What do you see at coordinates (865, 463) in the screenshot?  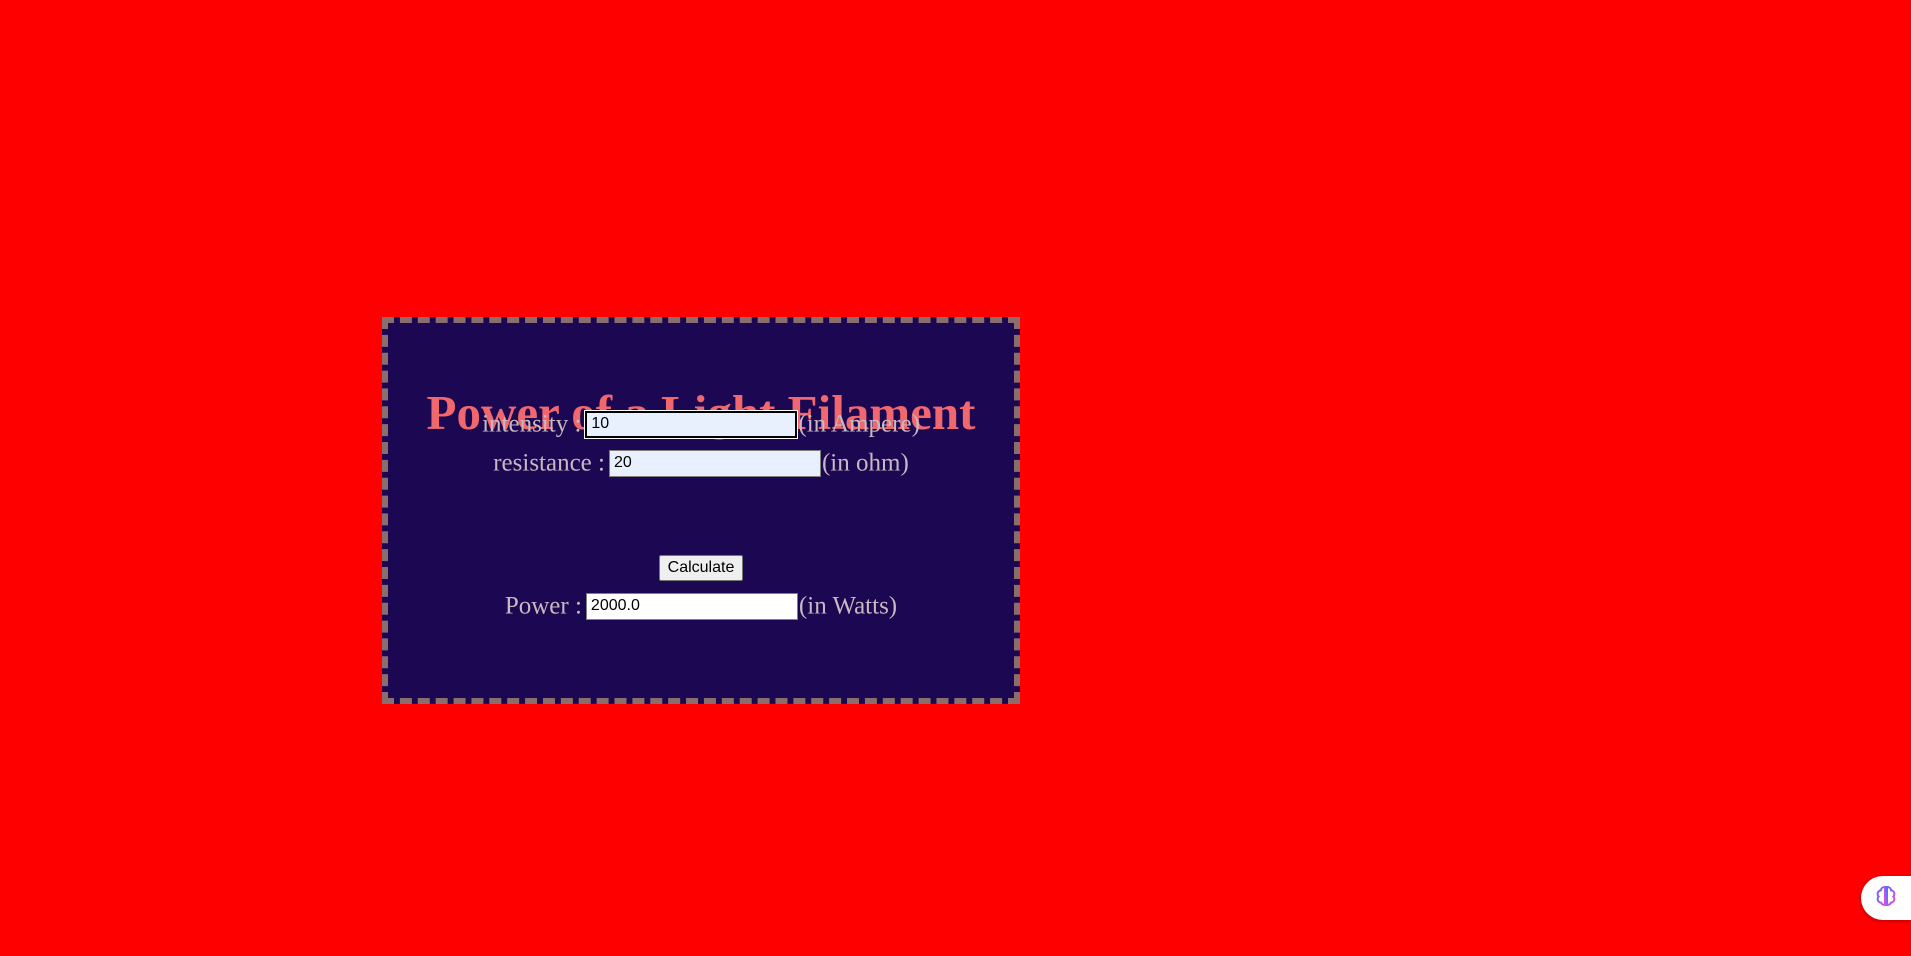 I see `resistance-unit: (in ohm)` at bounding box center [865, 463].